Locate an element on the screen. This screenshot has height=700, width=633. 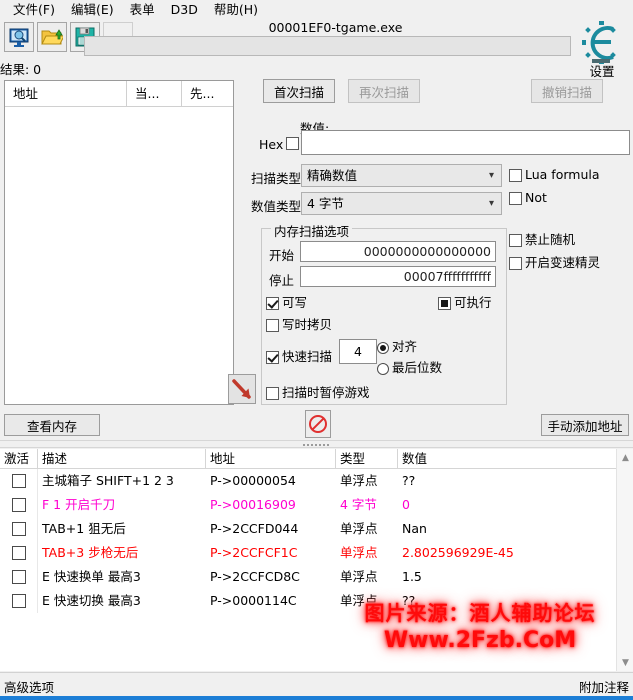
executable-checkbox-row: 可执行 is located at coordinates (465, 301).